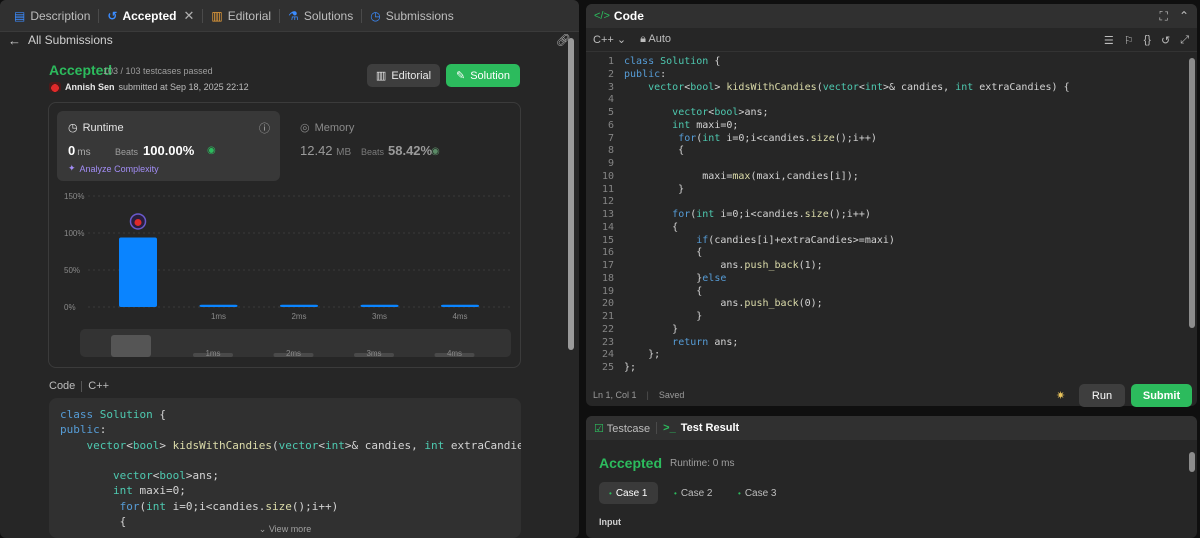 This screenshot has height=538, width=1200. Describe the element at coordinates (490, 75) in the screenshot. I see `solution-button-label: Solution` at that location.